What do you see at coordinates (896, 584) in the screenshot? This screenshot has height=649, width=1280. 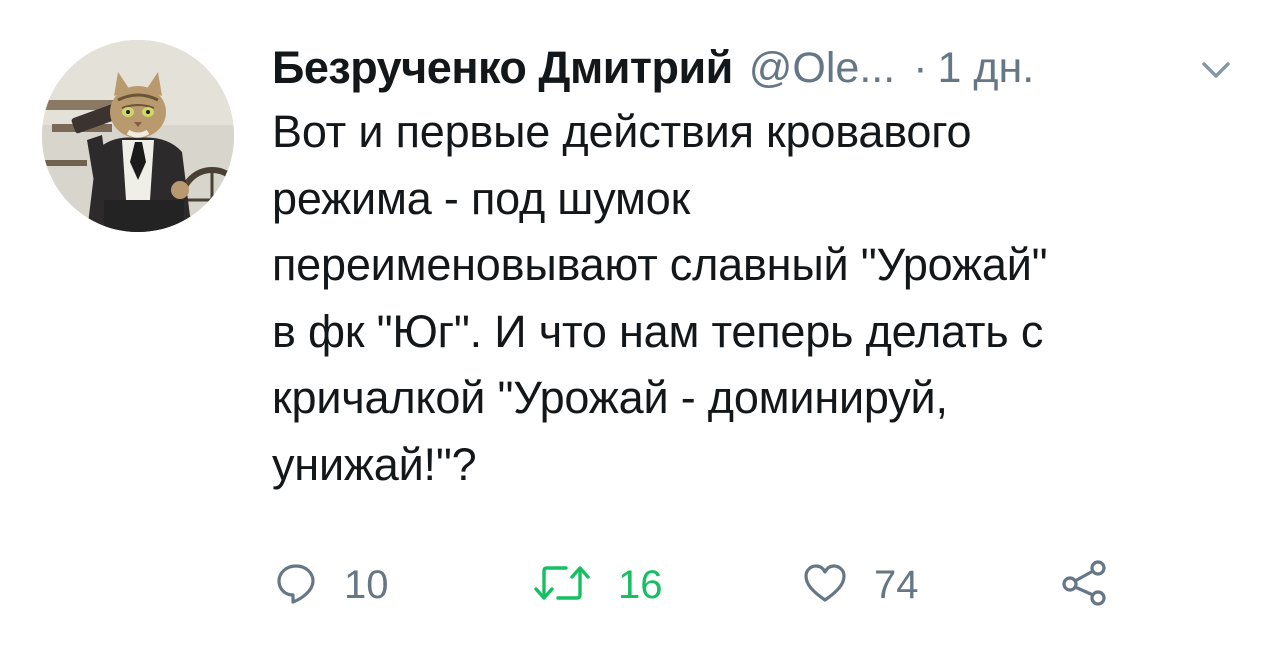 I see `like-count: 74` at bounding box center [896, 584].